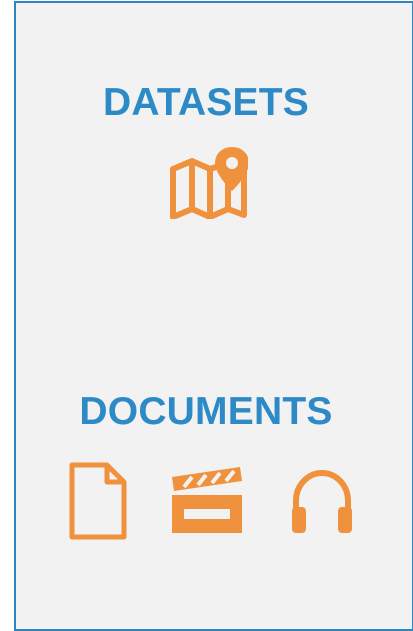 This screenshot has height=631, width=413. I want to click on datasets-title: DATASETS, so click(206, 103).